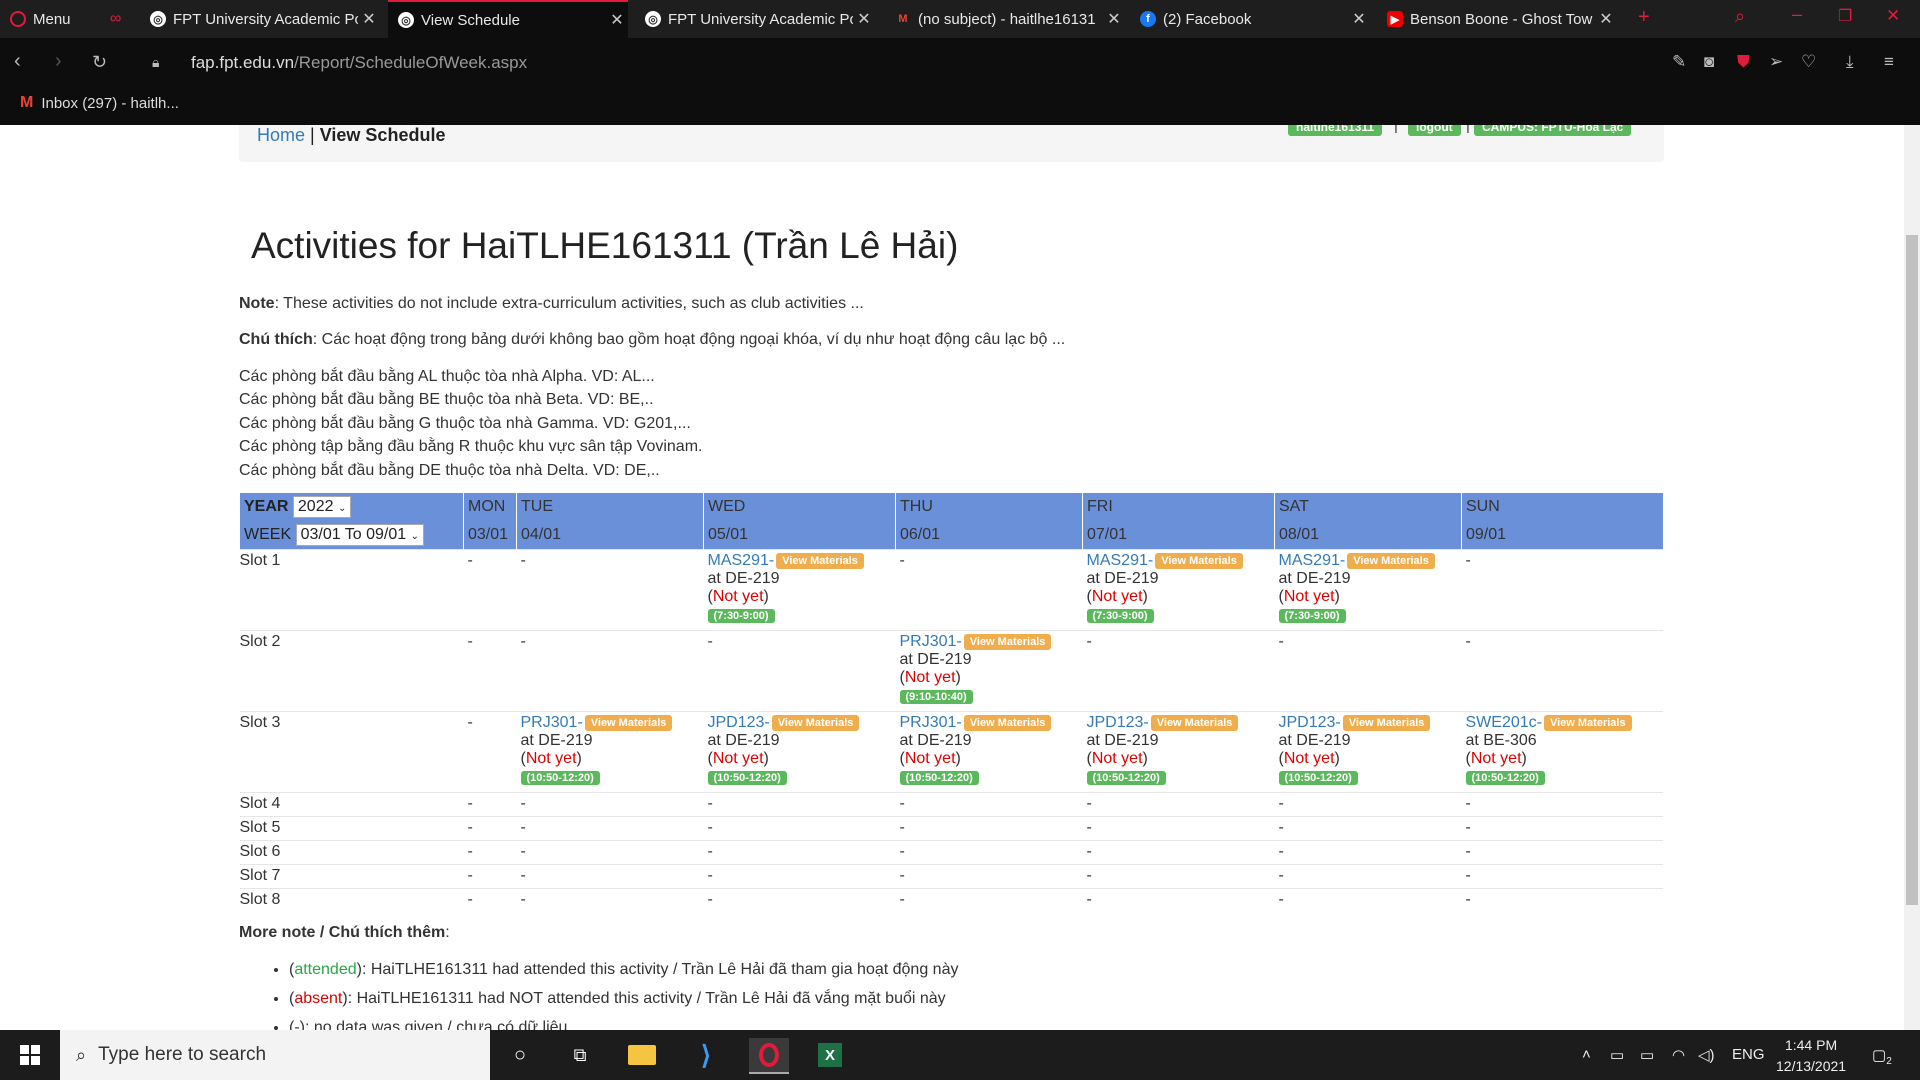 This screenshot has width=1920, height=1080. I want to click on user-label: haitlhe161311, so click(1335, 130).